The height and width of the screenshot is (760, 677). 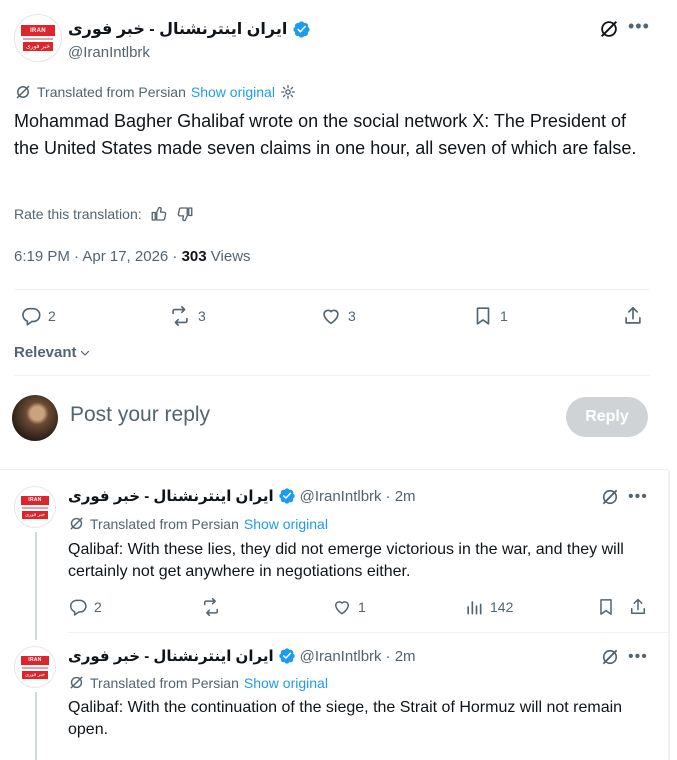 What do you see at coordinates (362, 607) in the screenshot?
I see `like-count: 1` at bounding box center [362, 607].